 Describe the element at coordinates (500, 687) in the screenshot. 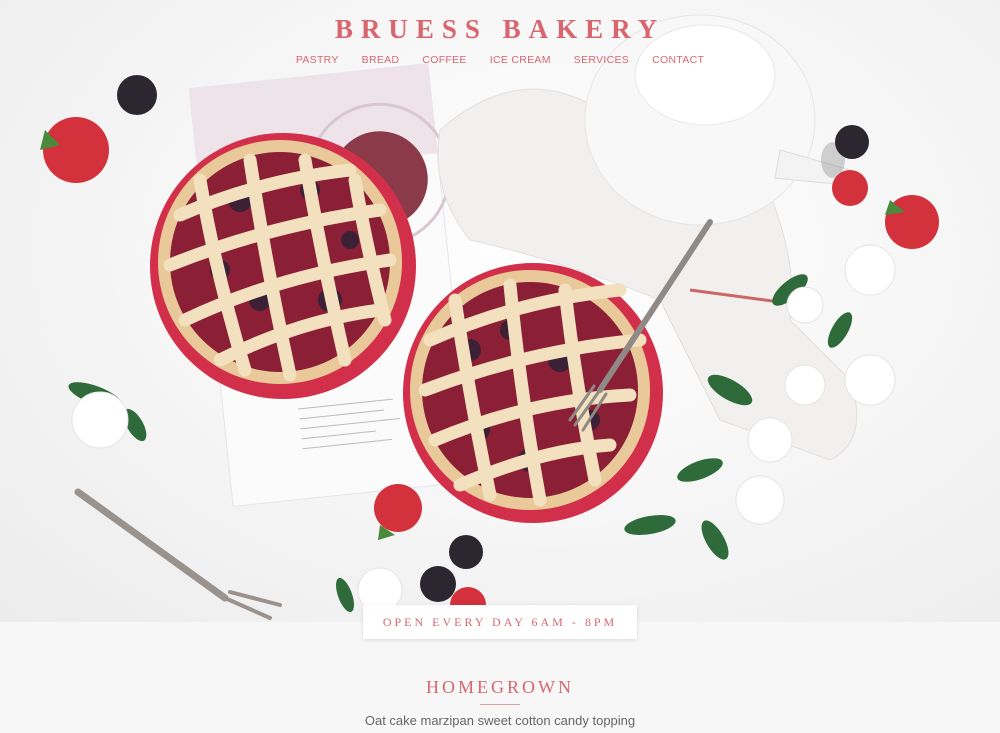

I see `section-title: HOMEGROWN` at that location.